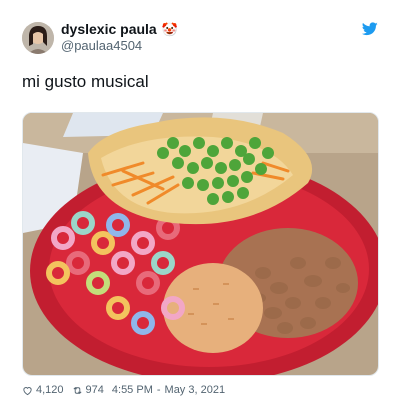 This screenshot has height=411, width=400. Describe the element at coordinates (370, 29) in the screenshot. I see `twitter-bird-icon` at that location.